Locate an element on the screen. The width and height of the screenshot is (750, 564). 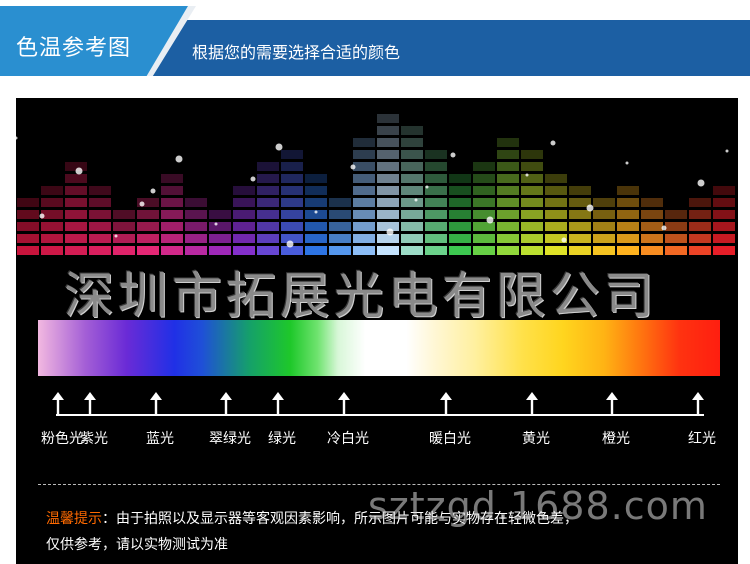
color-spectrum-bar is located at coordinates (379, 348).